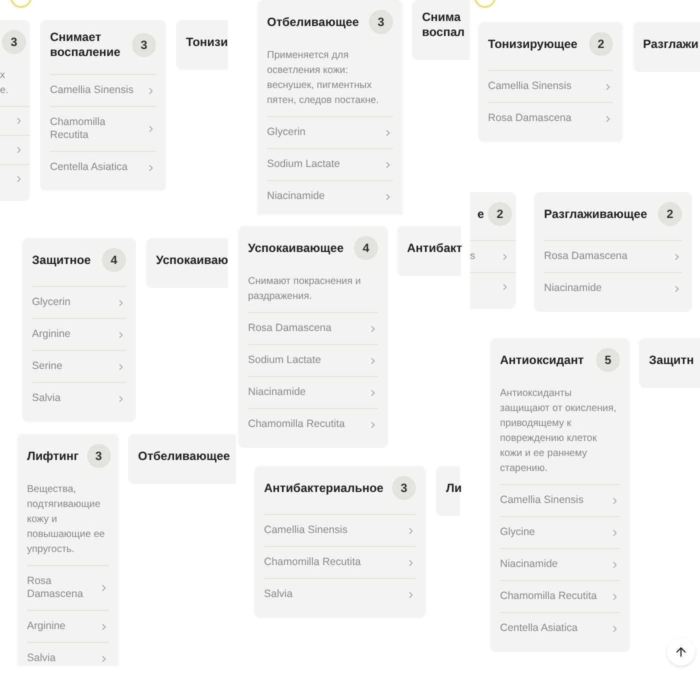 Image resolution: width=700 pixels, height=700 pixels. What do you see at coordinates (5, 83) in the screenshot?
I see `category-description: х е.` at bounding box center [5, 83].